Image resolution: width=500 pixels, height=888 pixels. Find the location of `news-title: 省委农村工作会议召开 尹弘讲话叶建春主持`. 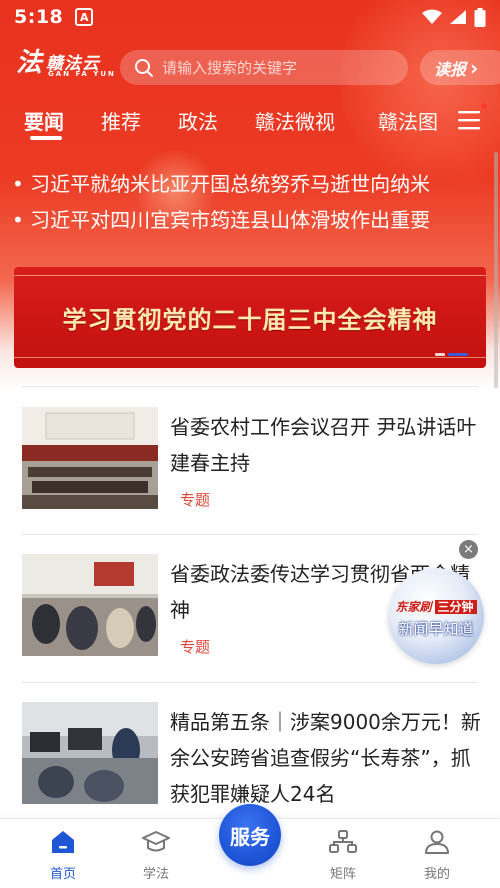

news-title: 省委农村工作会议召开 尹弘讲话叶建春主持 is located at coordinates (323, 445).